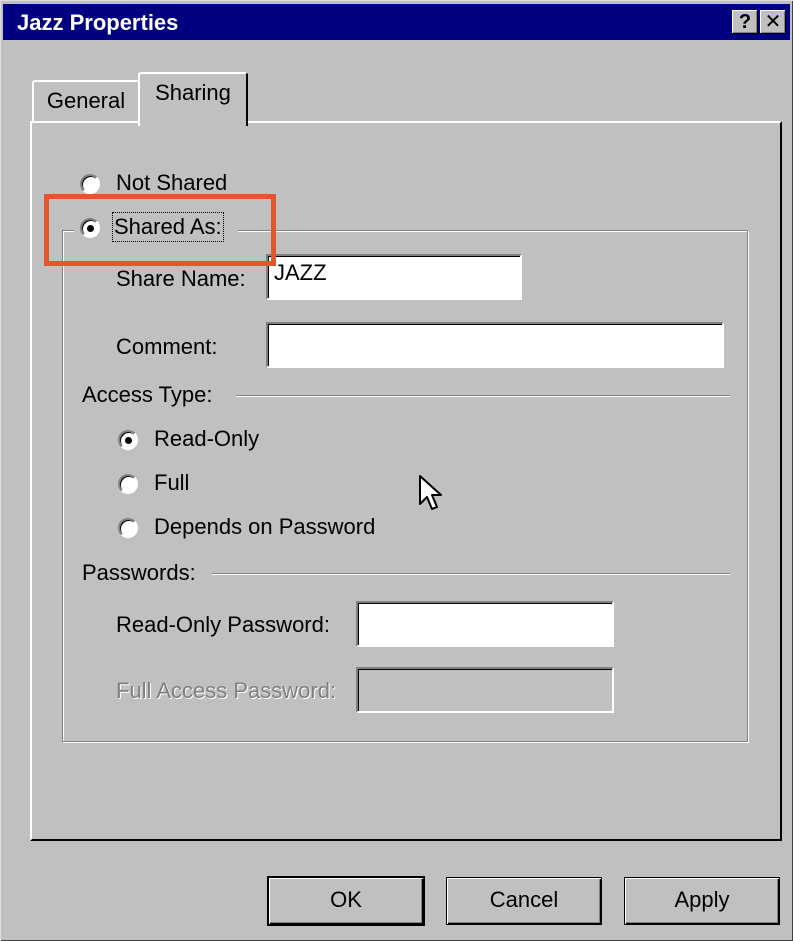 The height and width of the screenshot is (941, 793). What do you see at coordinates (396, 22) in the screenshot?
I see `title-bar: Jazz Properties ? ✕` at bounding box center [396, 22].